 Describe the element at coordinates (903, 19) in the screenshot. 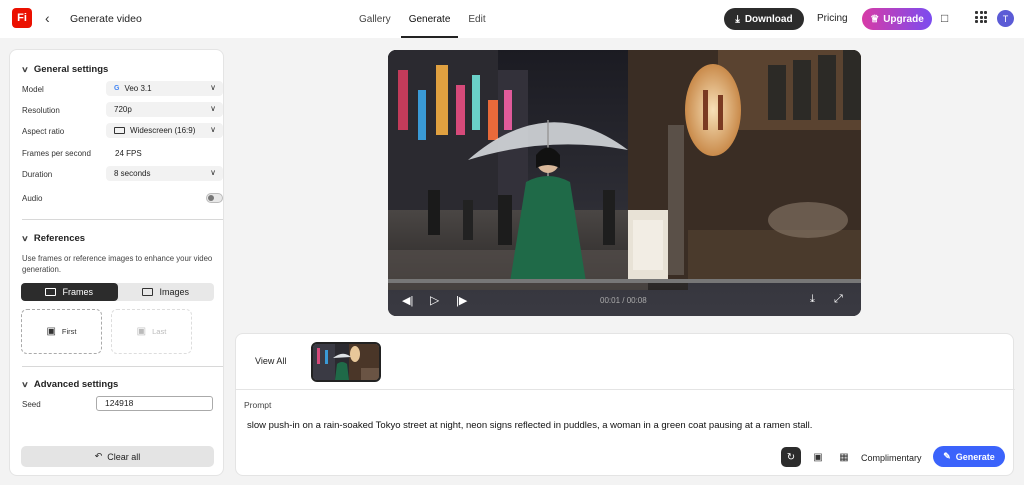

I see `upgrade-label: Upgrade` at that location.